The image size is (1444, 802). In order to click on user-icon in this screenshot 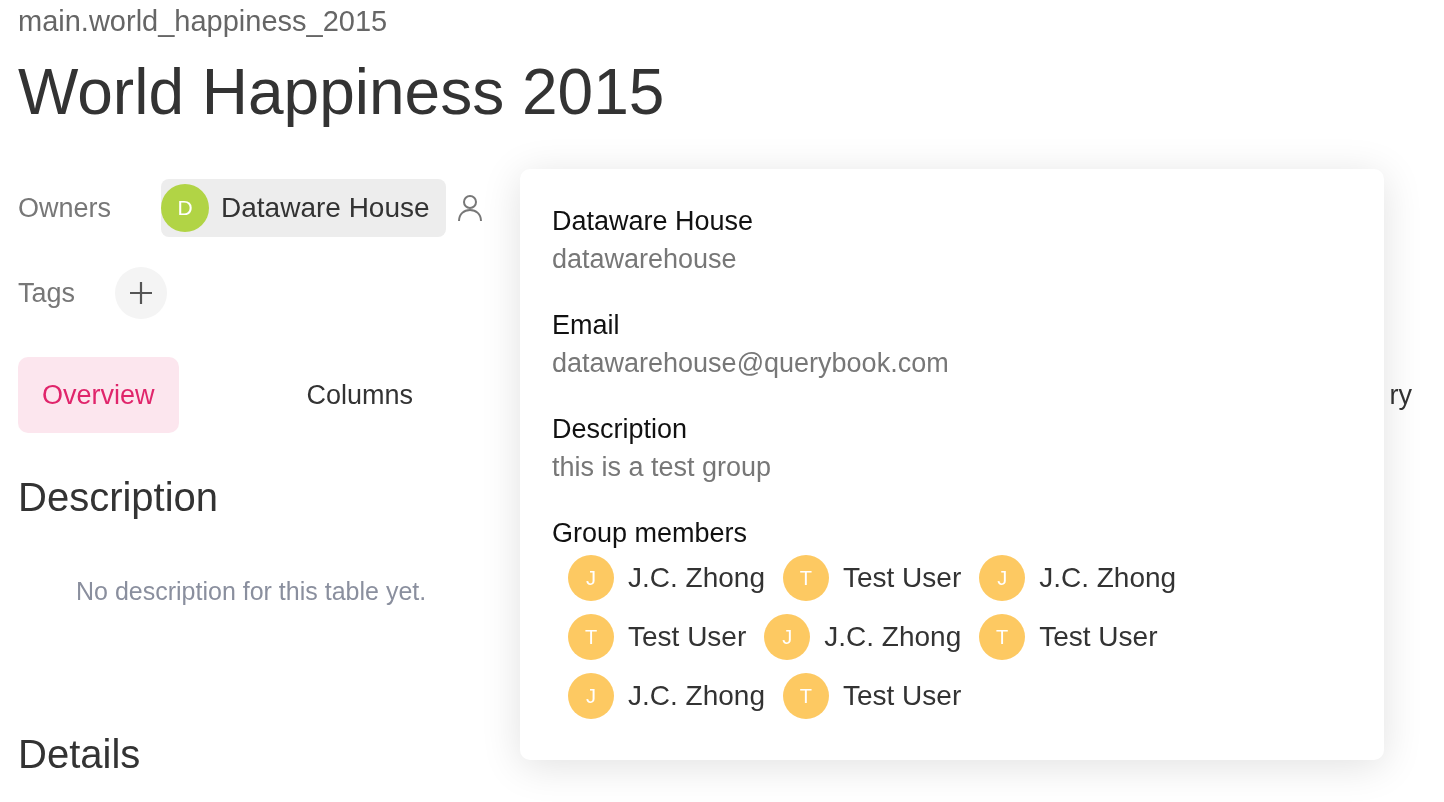, I will do `click(469, 208)`.